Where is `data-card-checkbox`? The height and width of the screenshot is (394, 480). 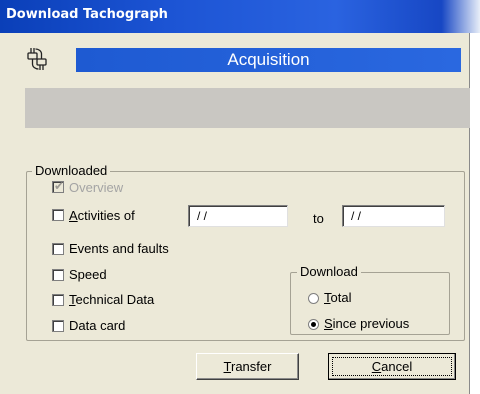 data-card-checkbox is located at coordinates (58, 326).